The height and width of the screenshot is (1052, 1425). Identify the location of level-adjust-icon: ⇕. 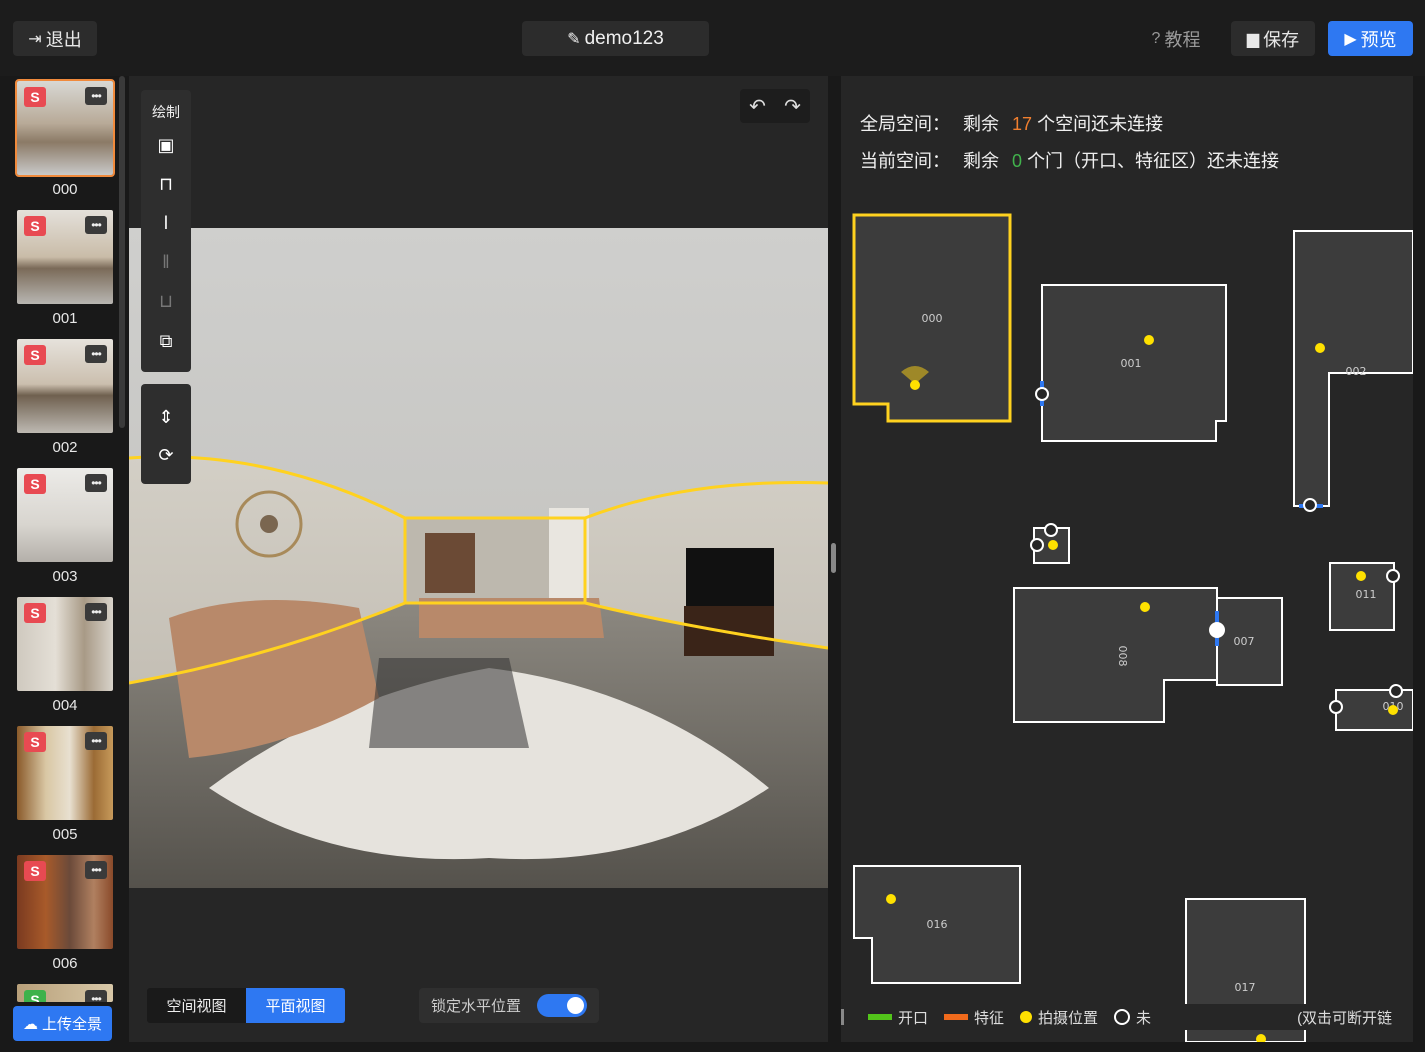
(166, 417).